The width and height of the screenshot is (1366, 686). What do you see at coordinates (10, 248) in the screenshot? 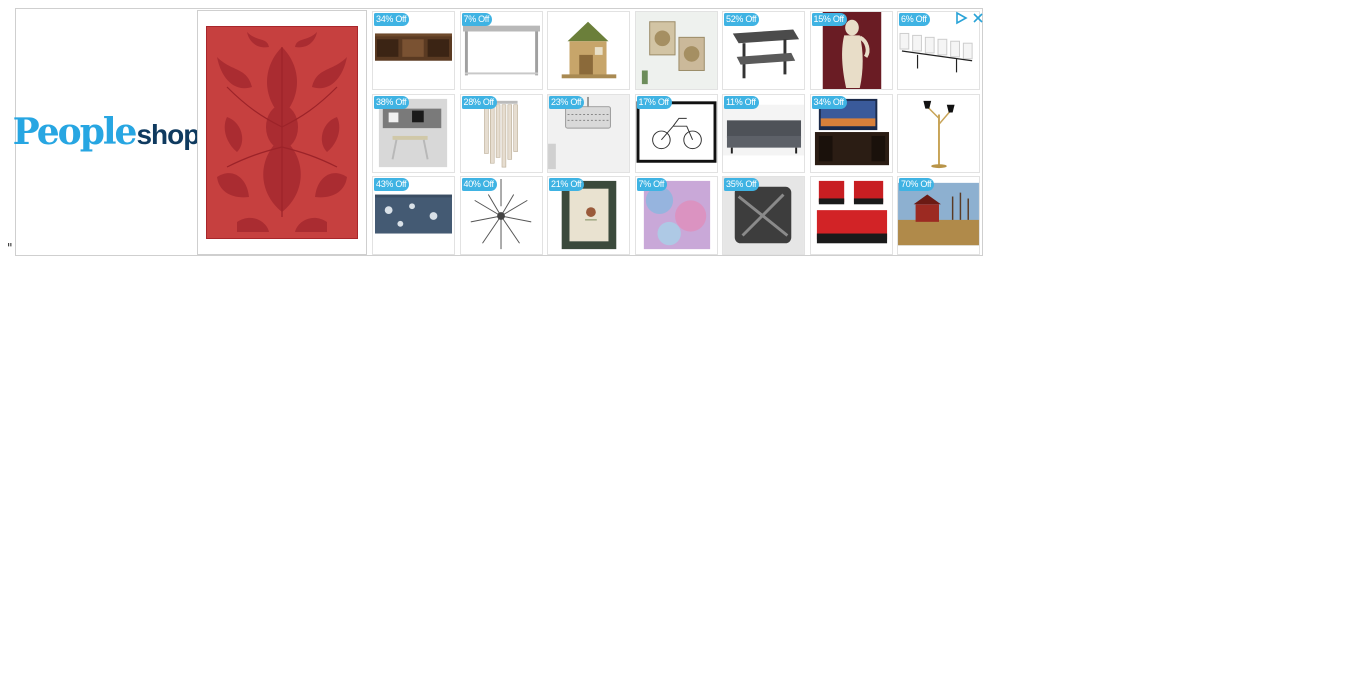
I see `stray-quote-mark: "` at bounding box center [10, 248].